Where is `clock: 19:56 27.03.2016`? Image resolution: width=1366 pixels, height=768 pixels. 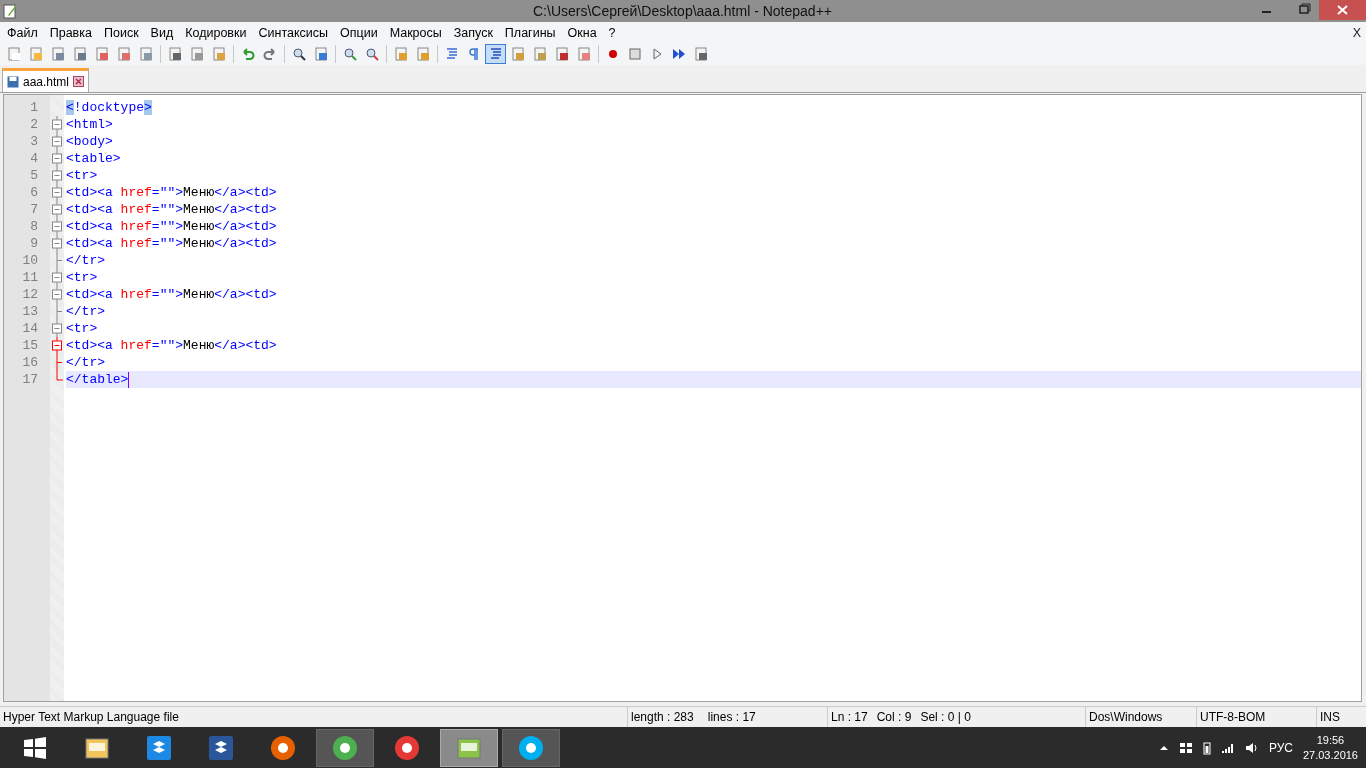
clock: 19:56 27.03.2016 is located at coordinates (1330, 747).